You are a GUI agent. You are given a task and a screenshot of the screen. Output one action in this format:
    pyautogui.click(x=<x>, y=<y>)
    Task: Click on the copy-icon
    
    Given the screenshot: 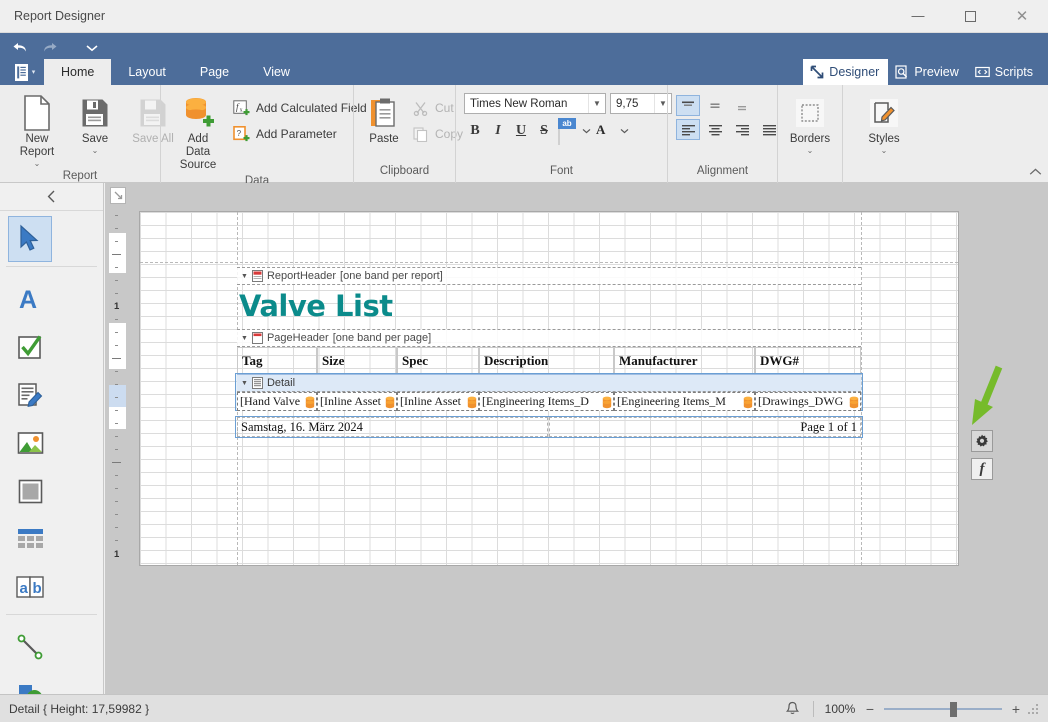 What is the action you would take?
    pyautogui.click(x=420, y=134)
    